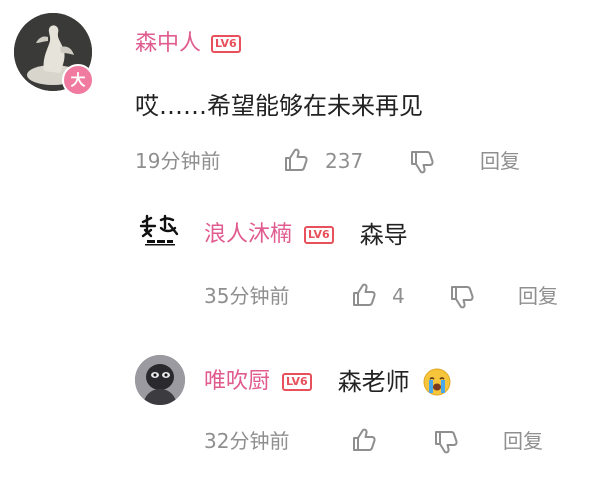 This screenshot has height=478, width=589. I want to click on comment-header: 森中人 LV6, so click(188, 44).